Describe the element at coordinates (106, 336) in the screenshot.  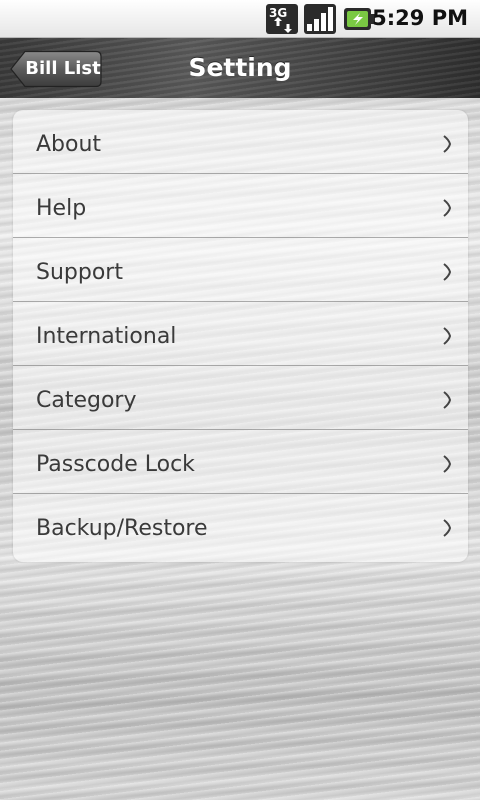
I see `settings-item-label: International` at that location.